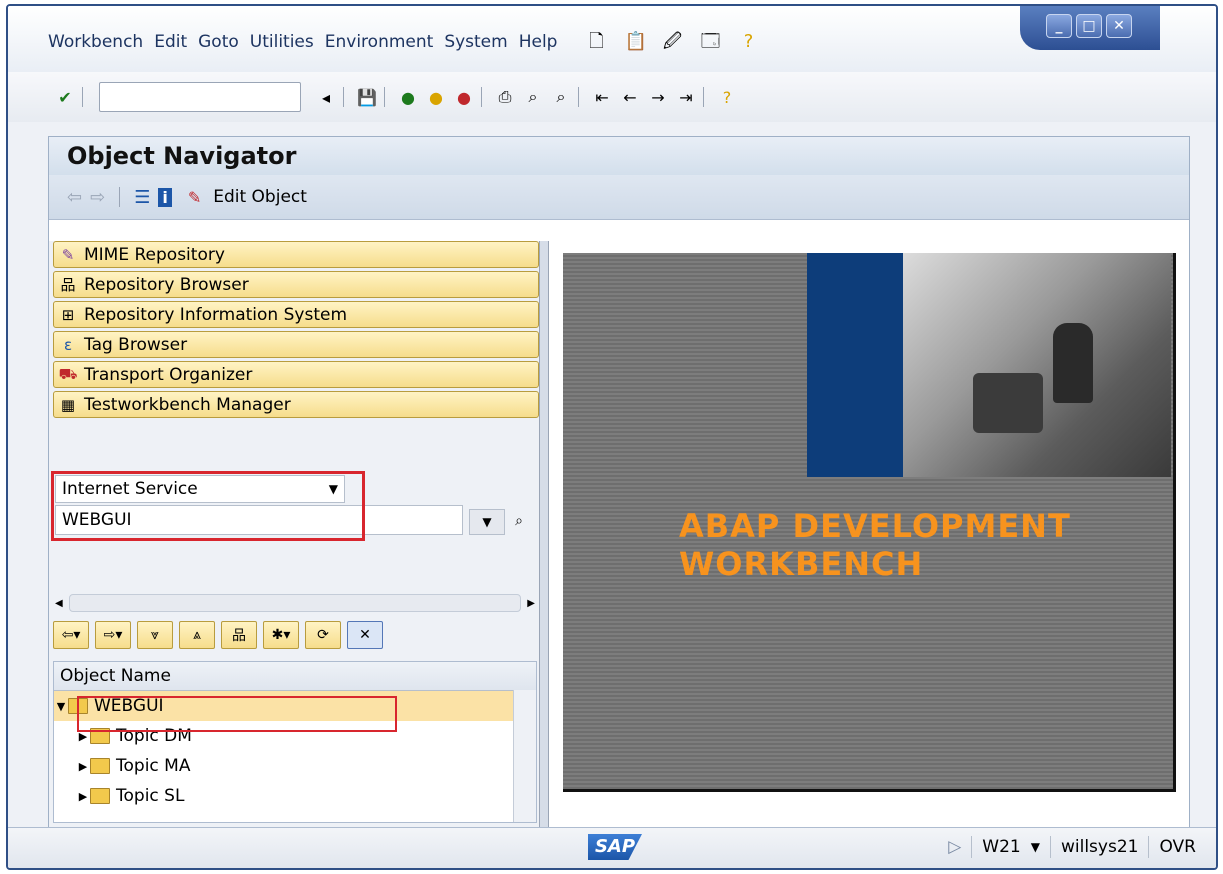  What do you see at coordinates (218, 635) in the screenshot?
I see `tree-toolbar: ⇦▾ ⇨▾ ⩔ ⩓ 品 ✱▾ ⟳ ✕` at bounding box center [218, 635].